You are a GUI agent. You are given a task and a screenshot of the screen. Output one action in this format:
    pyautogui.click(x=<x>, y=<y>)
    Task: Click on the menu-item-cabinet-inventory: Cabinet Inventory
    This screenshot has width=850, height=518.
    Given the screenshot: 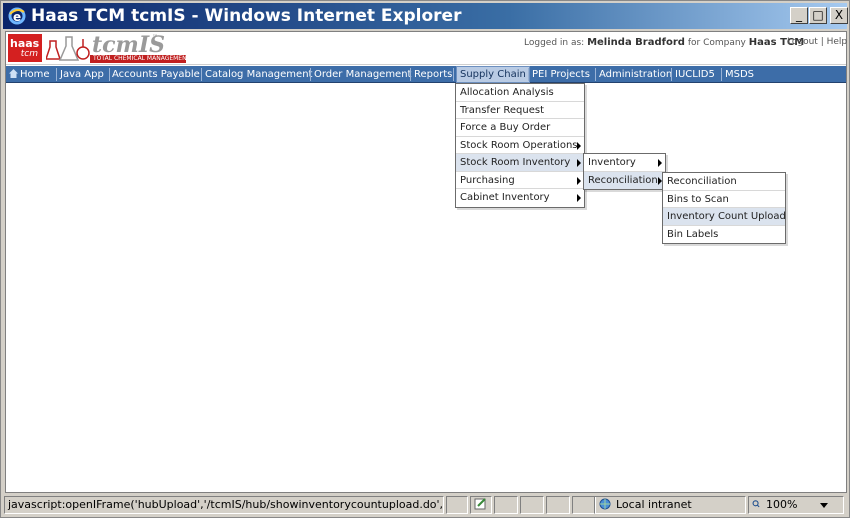 What is the action you would take?
    pyautogui.click(x=520, y=198)
    